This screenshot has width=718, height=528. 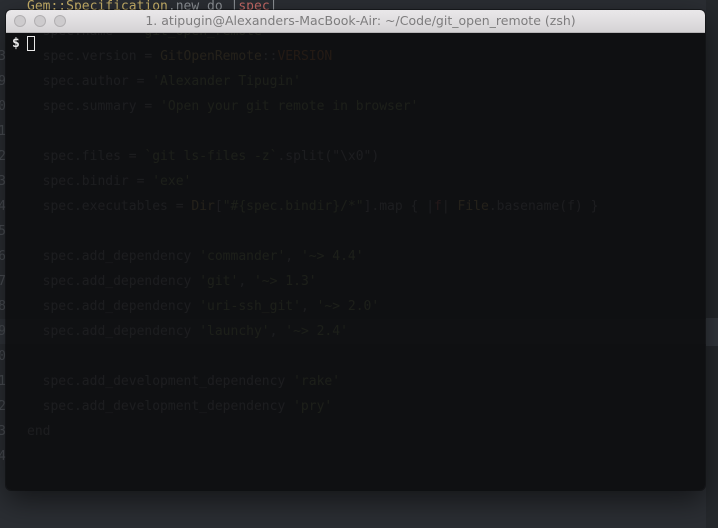 What do you see at coordinates (31, 43) in the screenshot?
I see `text-cursor` at bounding box center [31, 43].